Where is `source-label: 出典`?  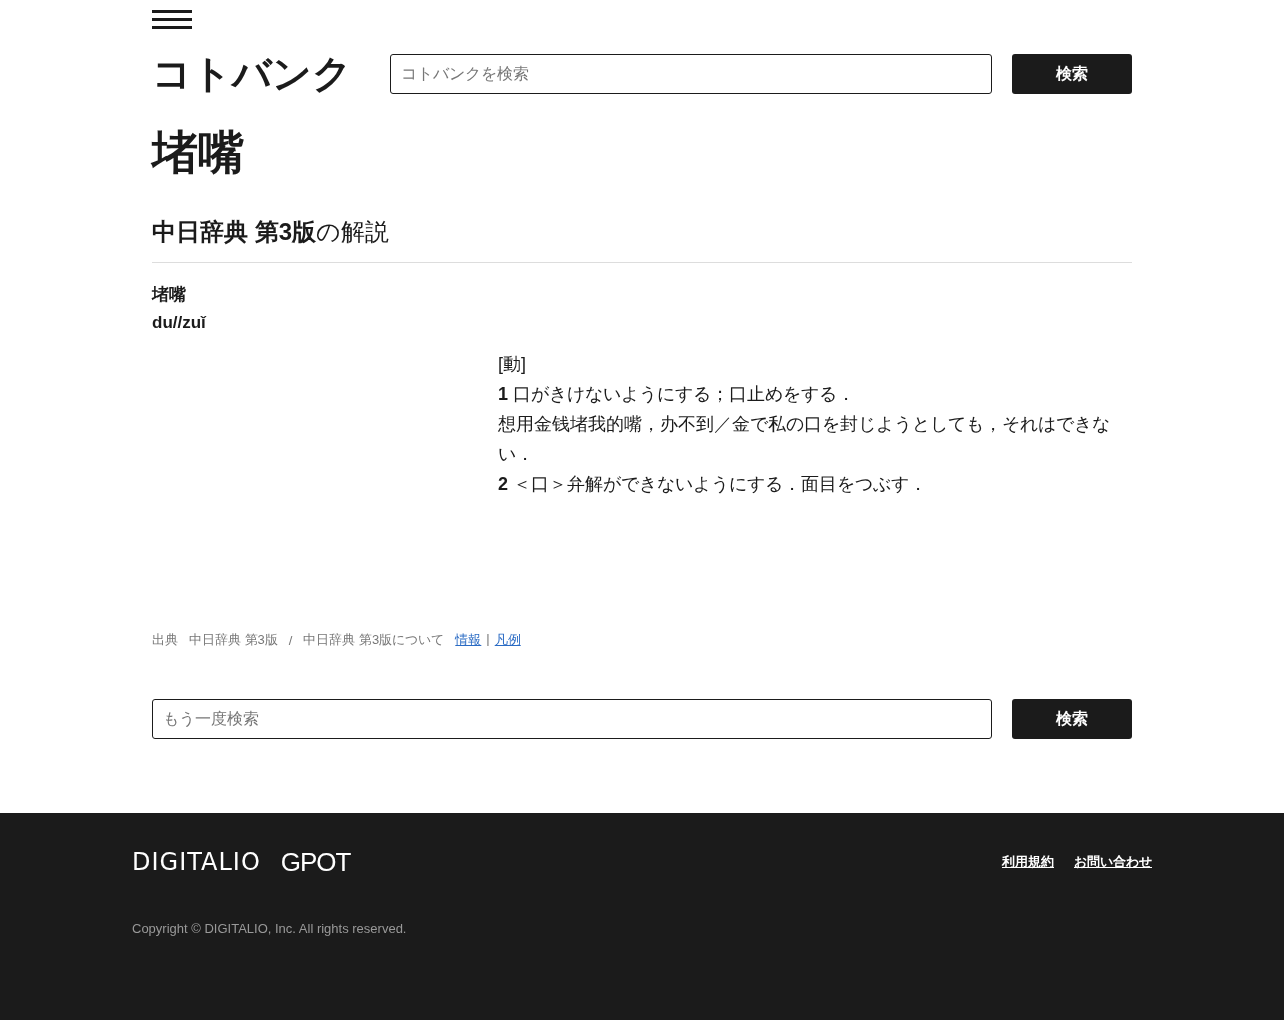 source-label: 出典 is located at coordinates (165, 640).